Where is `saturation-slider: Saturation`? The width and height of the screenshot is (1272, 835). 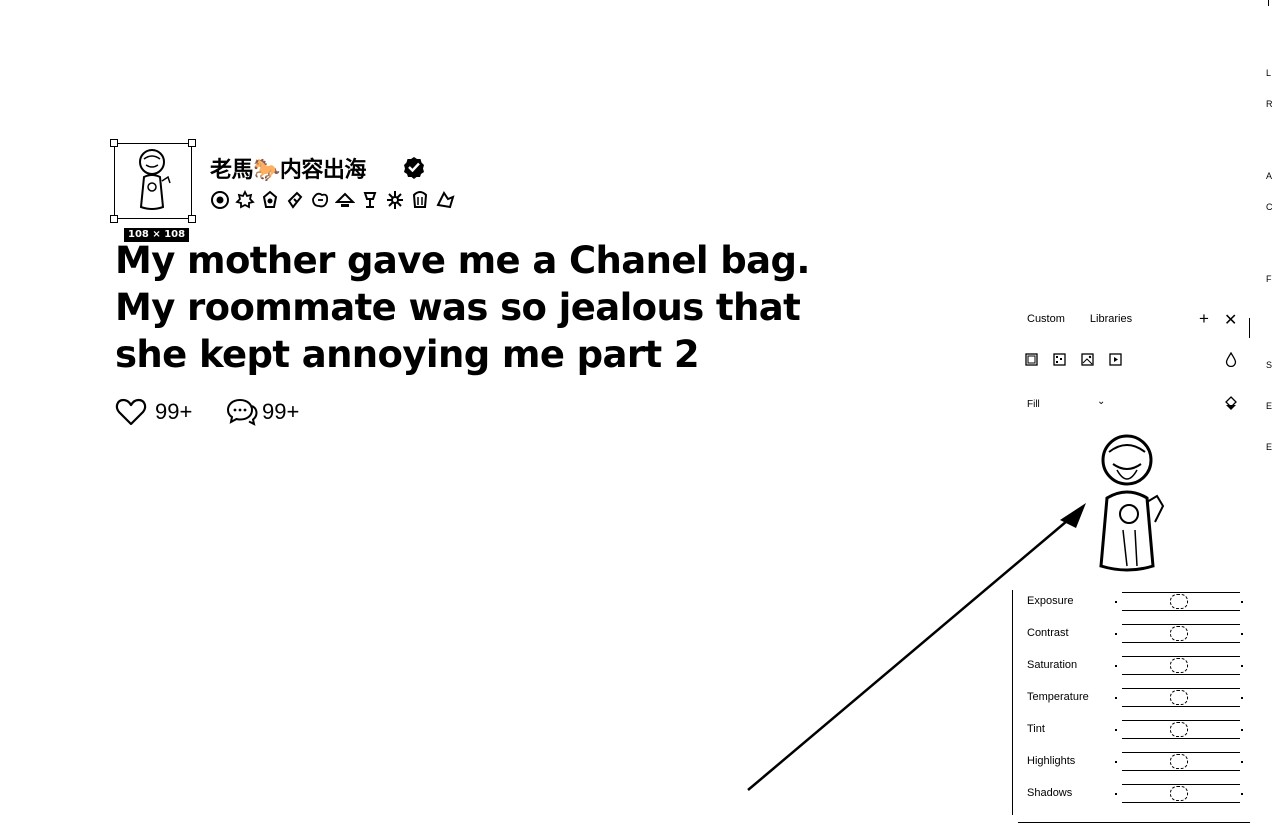
saturation-slider: Saturation is located at coordinates (1137, 666).